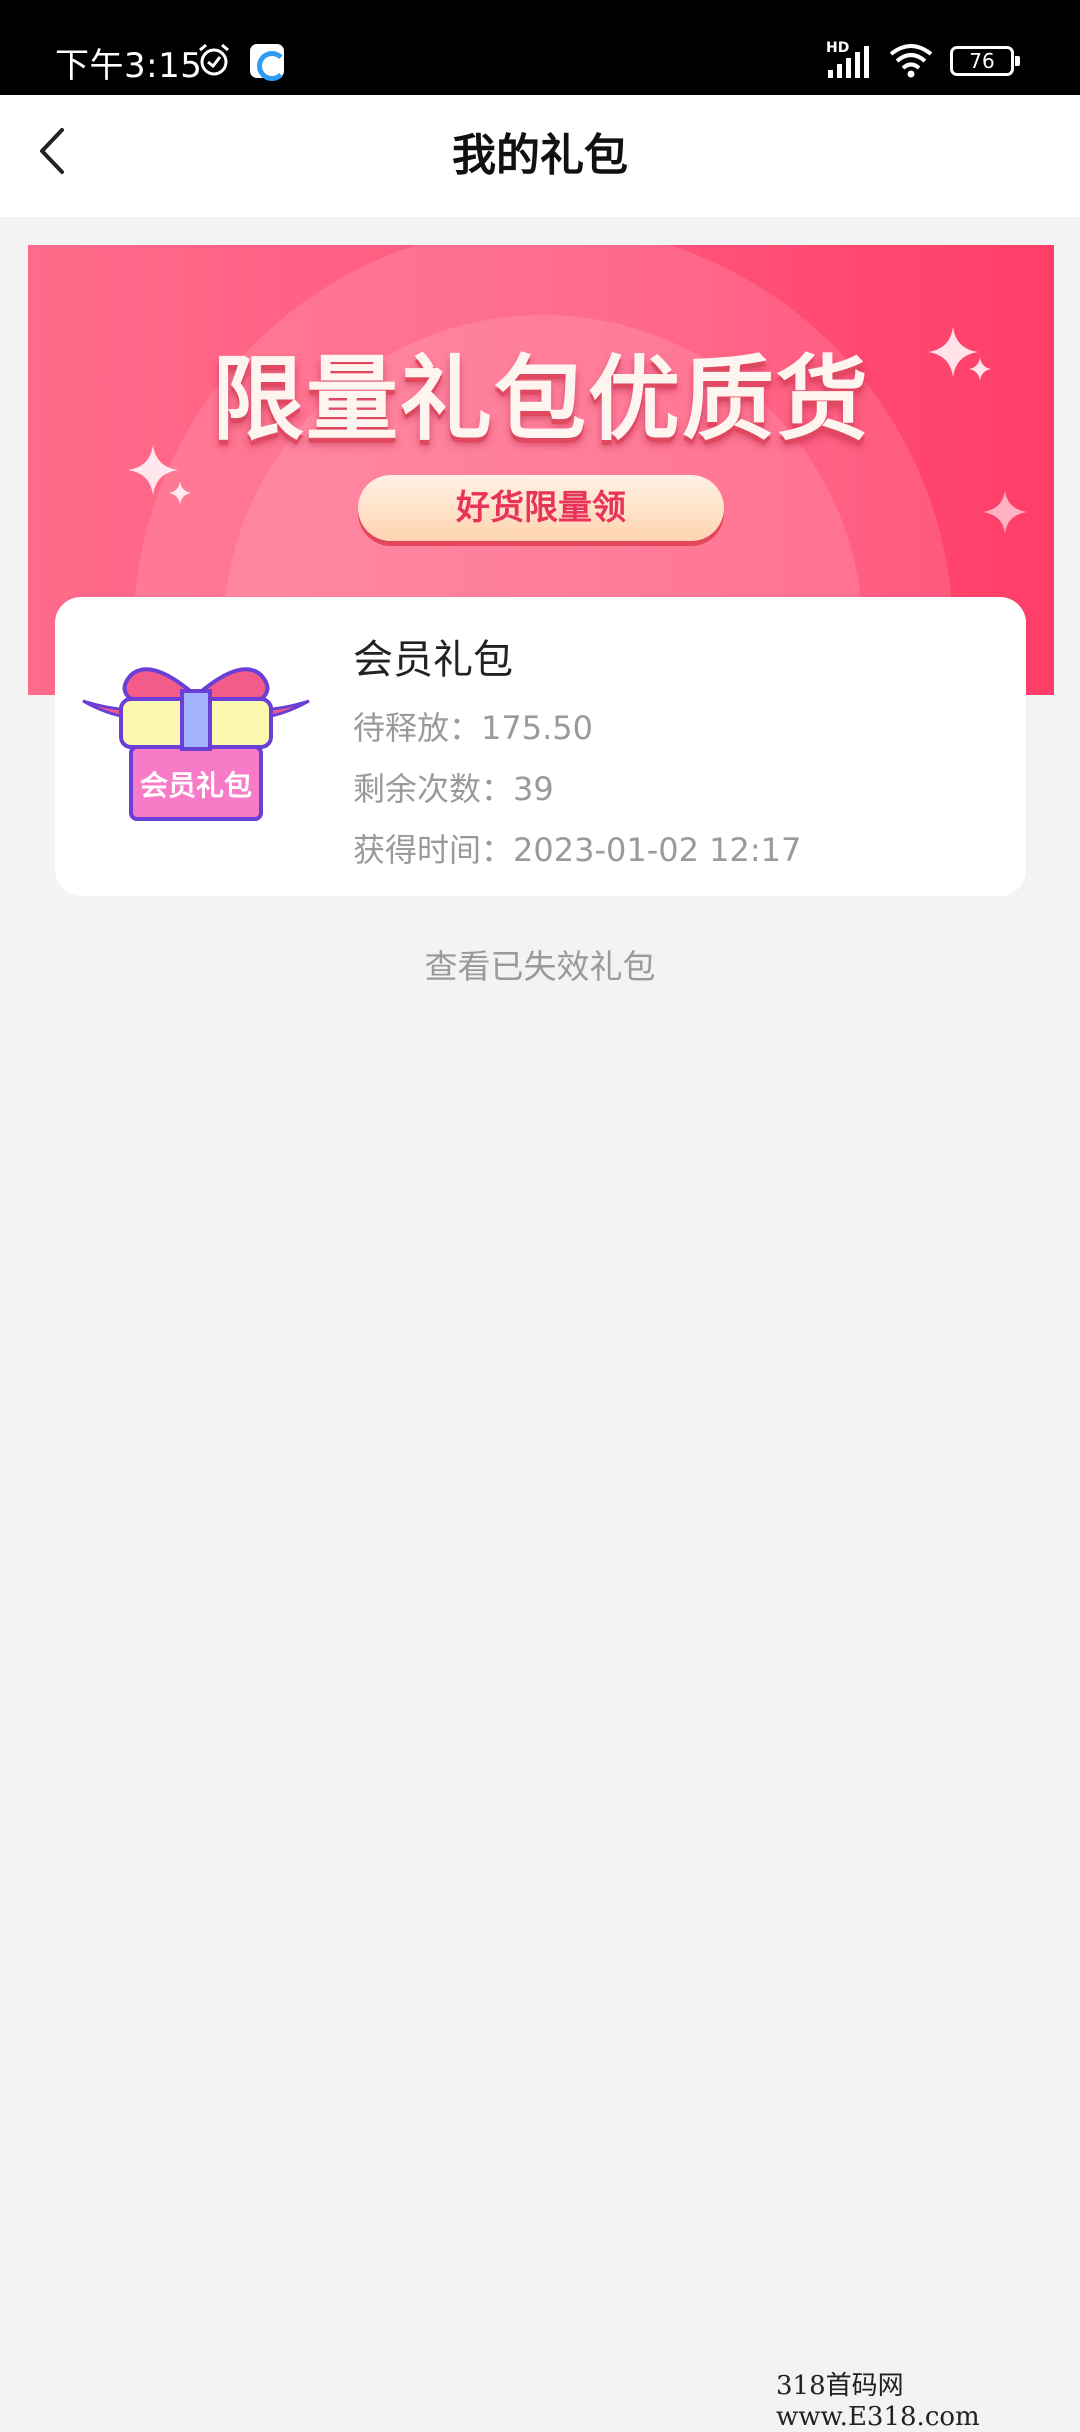 Image resolution: width=1080 pixels, height=2432 pixels. Describe the element at coordinates (878, 2401) in the screenshot. I see `watermark: 318首码网 www.E318.com` at that location.